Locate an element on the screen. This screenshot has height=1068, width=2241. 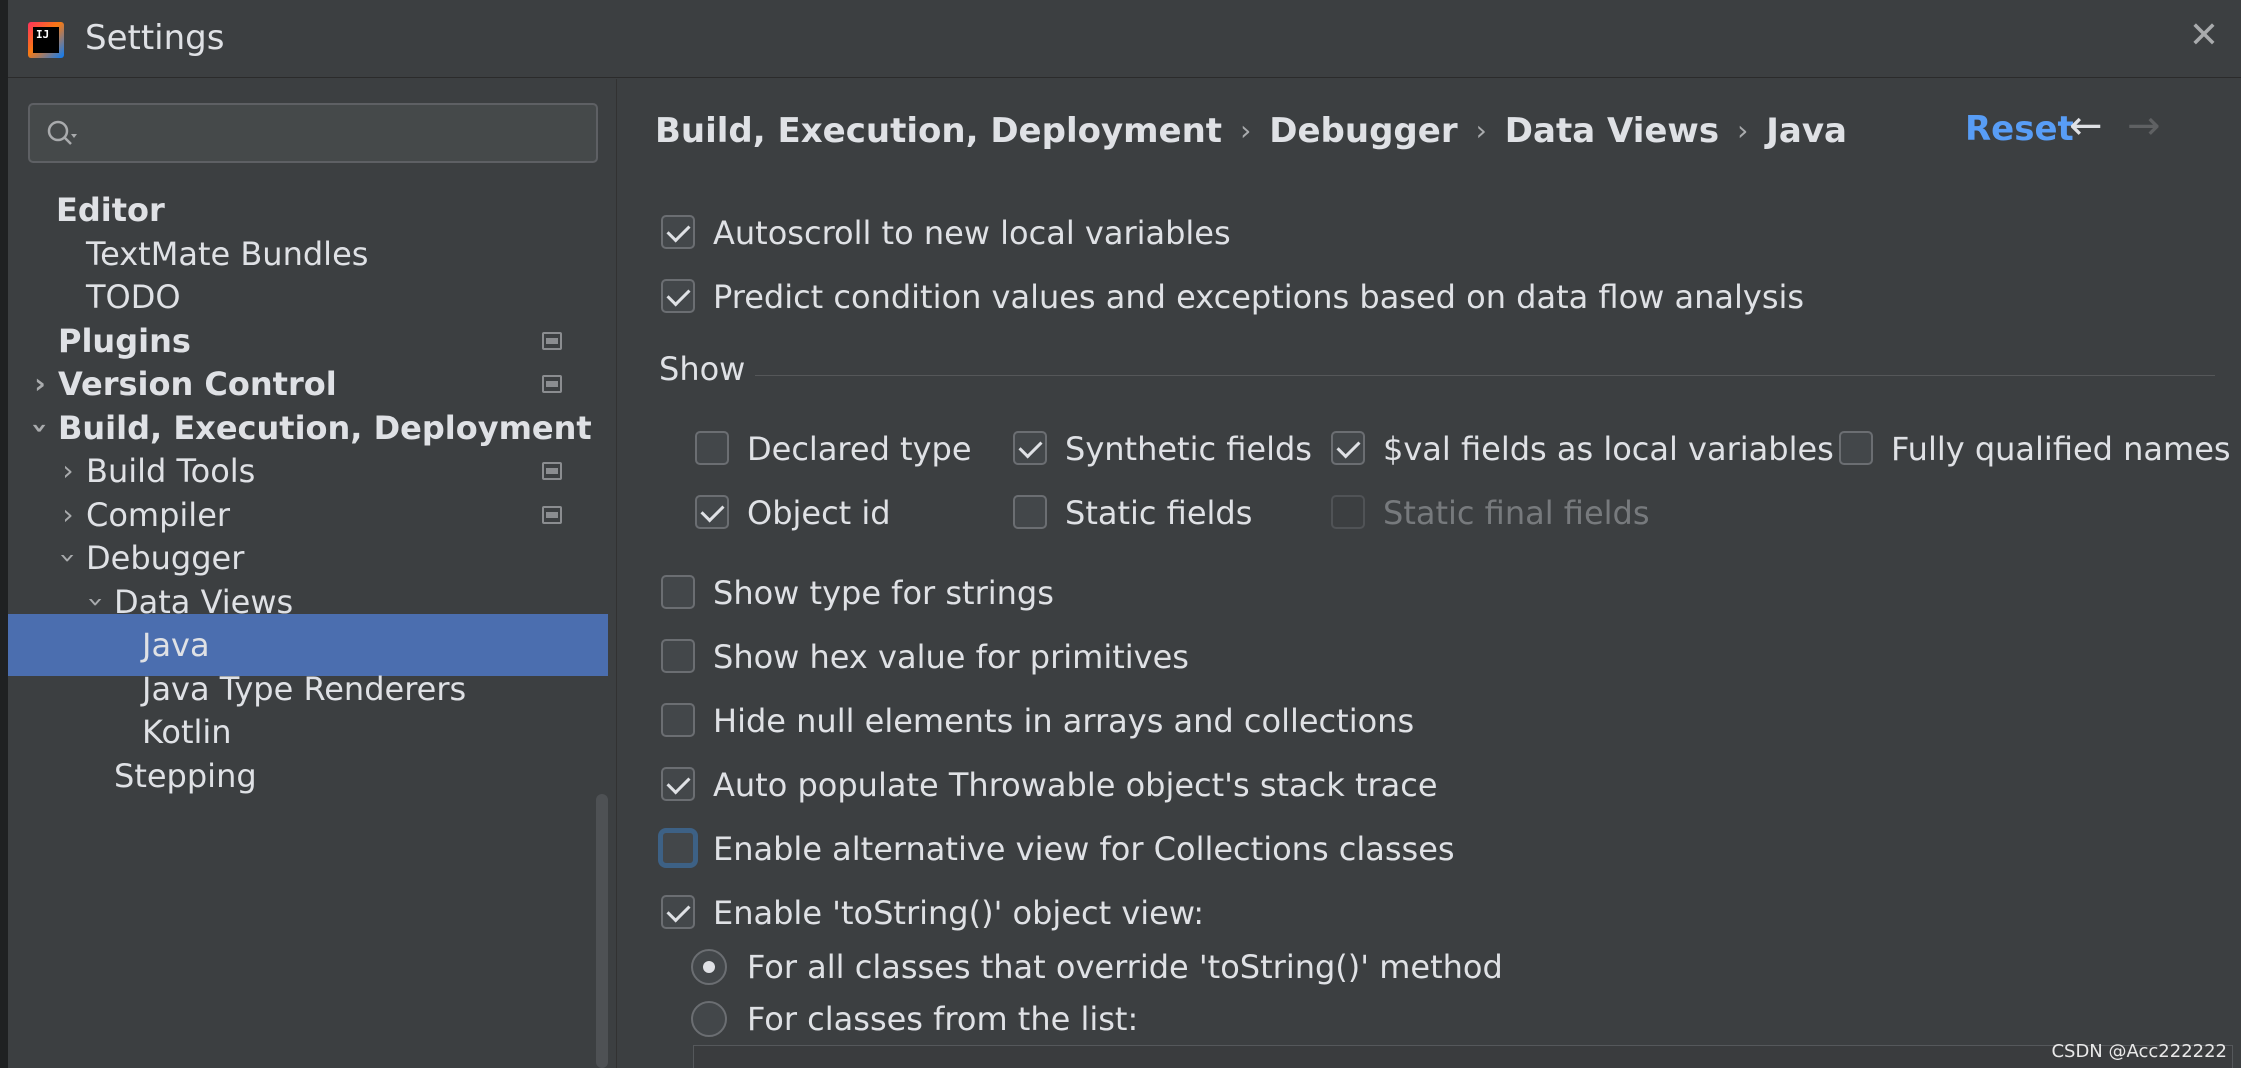
sidebar-item-stepping: Stepping is located at coordinates (308, 776).